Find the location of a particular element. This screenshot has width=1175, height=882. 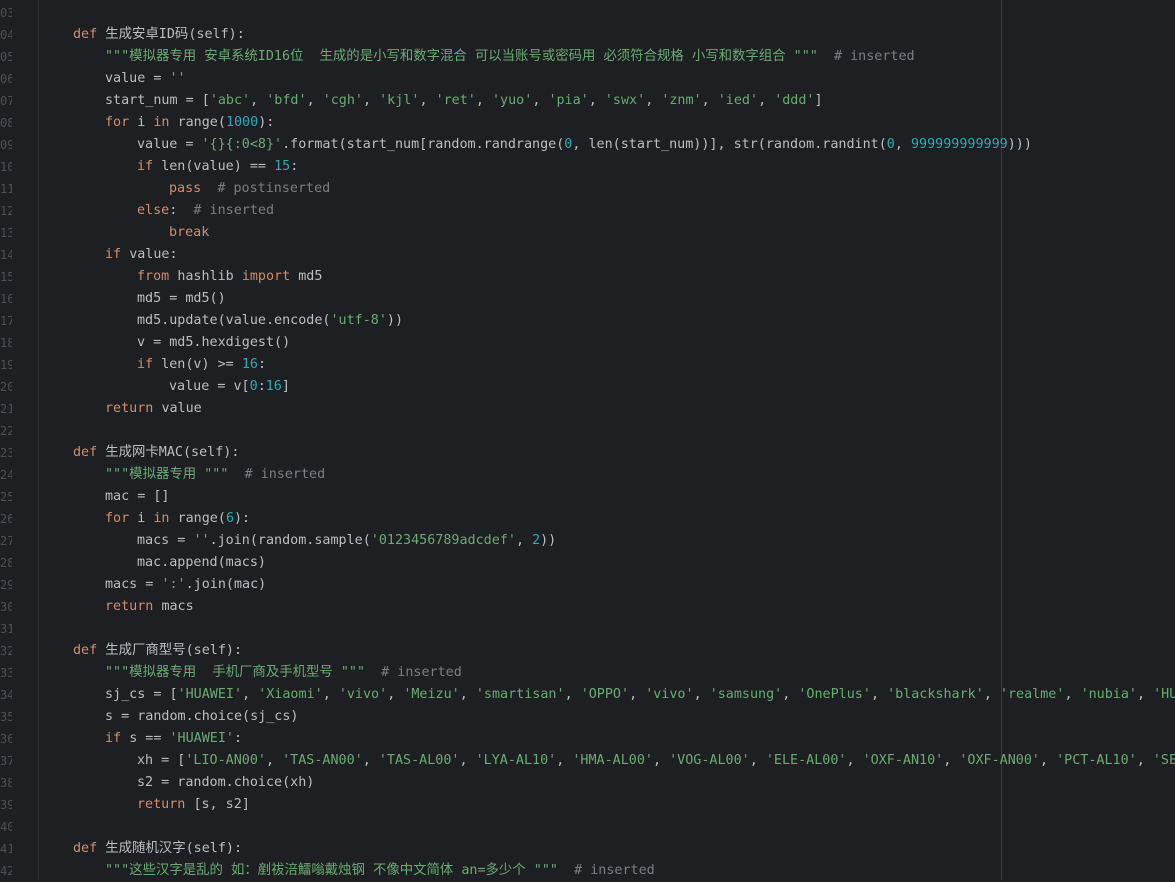

code-token: 16 is located at coordinates (249, 364).